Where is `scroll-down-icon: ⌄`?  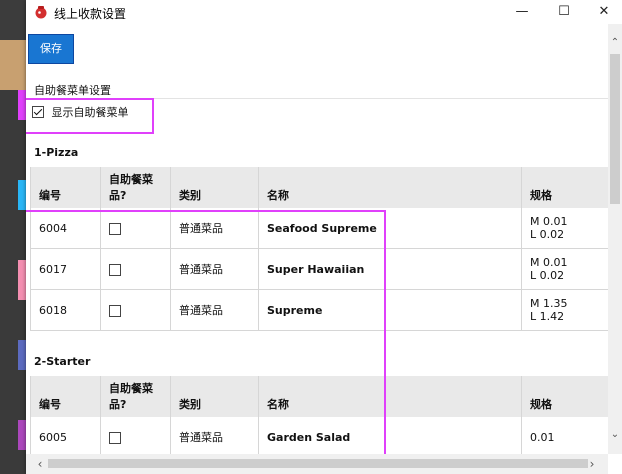
scroll-down-icon: ⌄ is located at coordinates (615, 435).